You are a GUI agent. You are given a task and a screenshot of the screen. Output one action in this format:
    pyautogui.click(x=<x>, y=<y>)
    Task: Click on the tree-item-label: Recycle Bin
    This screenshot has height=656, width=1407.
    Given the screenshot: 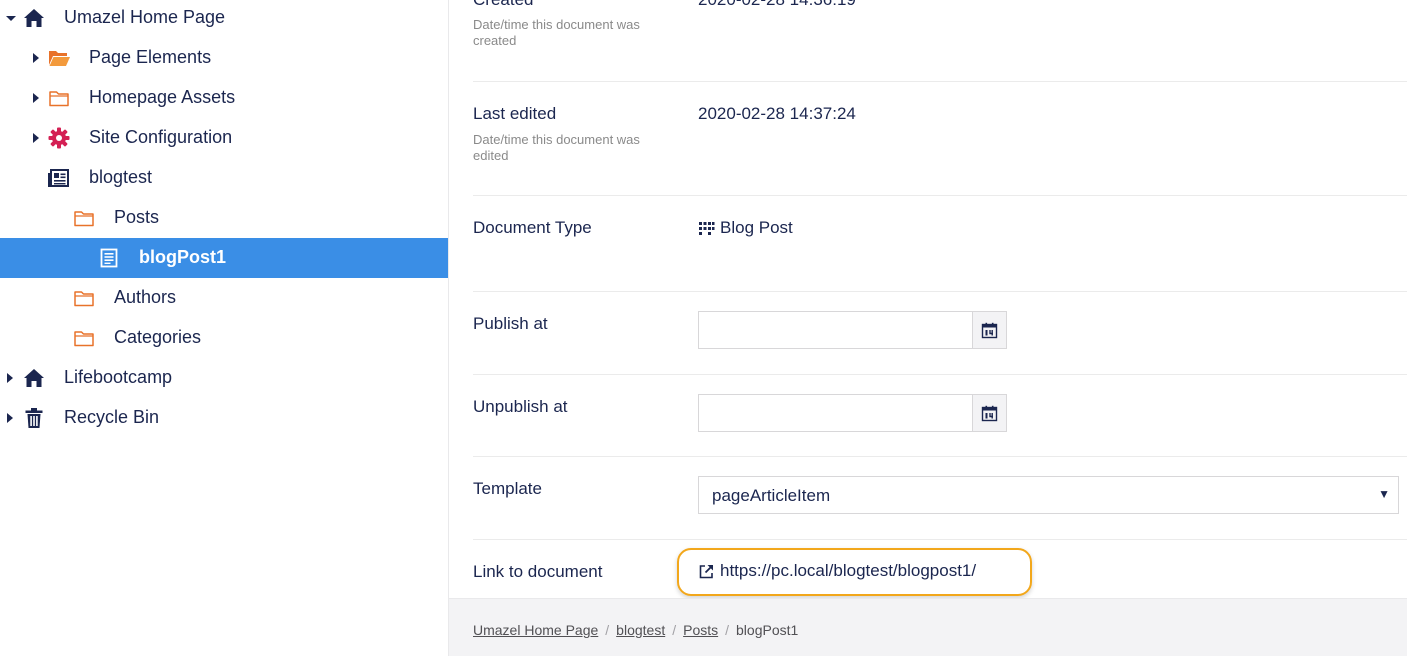 What is the action you would take?
    pyautogui.click(x=112, y=417)
    